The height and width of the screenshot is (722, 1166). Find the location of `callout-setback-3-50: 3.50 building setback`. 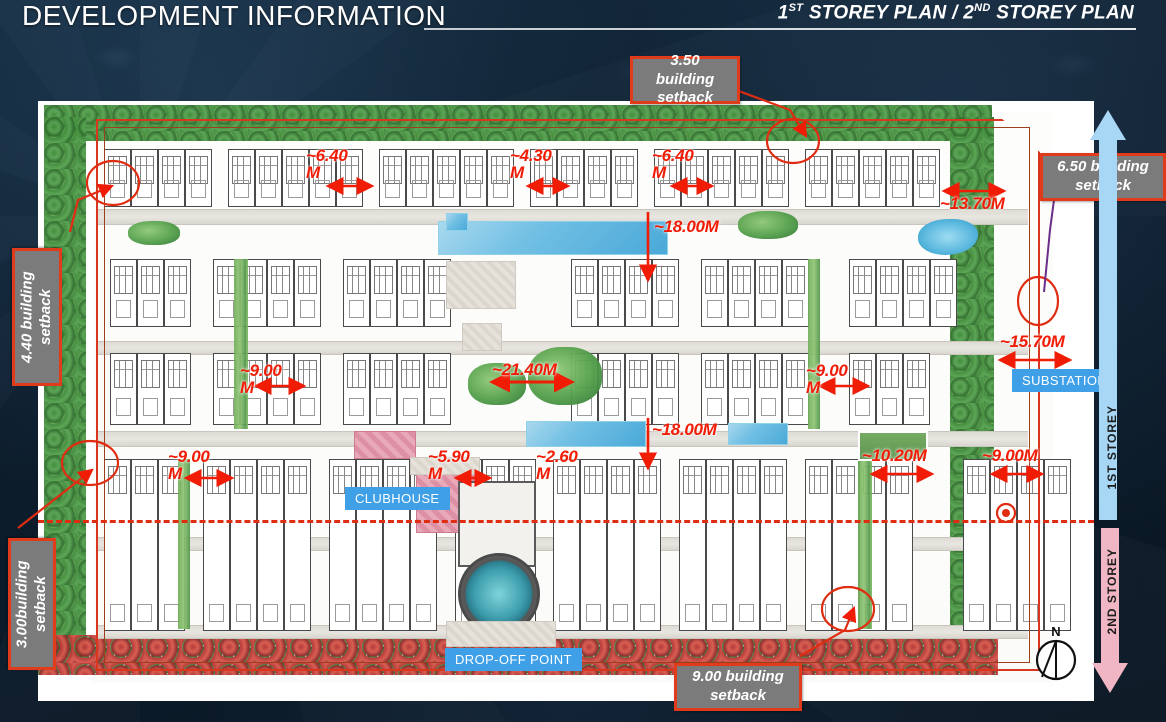

callout-setback-3-50: 3.50 building setback is located at coordinates (685, 79).